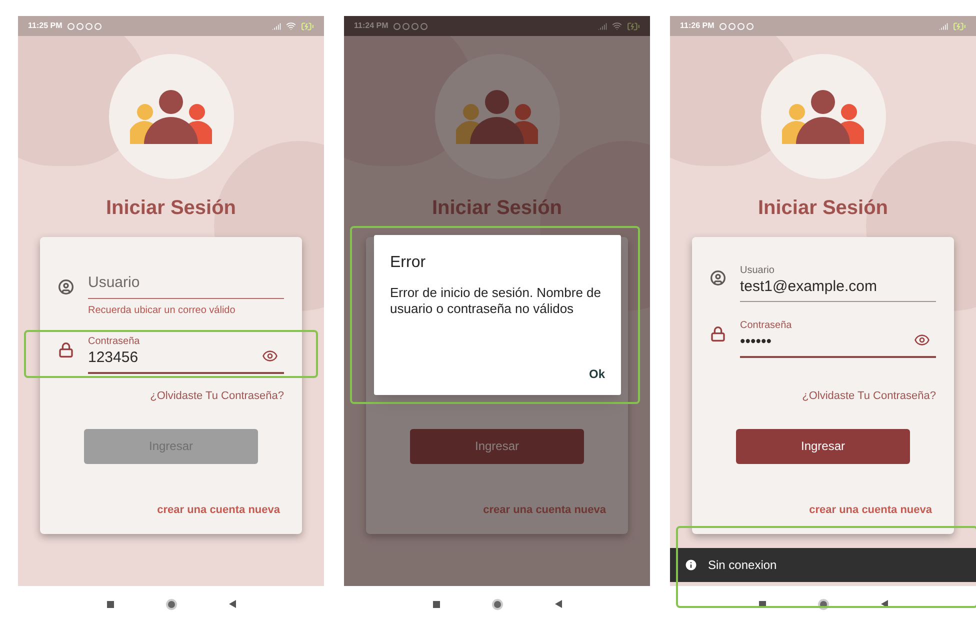  I want to click on field-value: 123456, so click(114, 358).